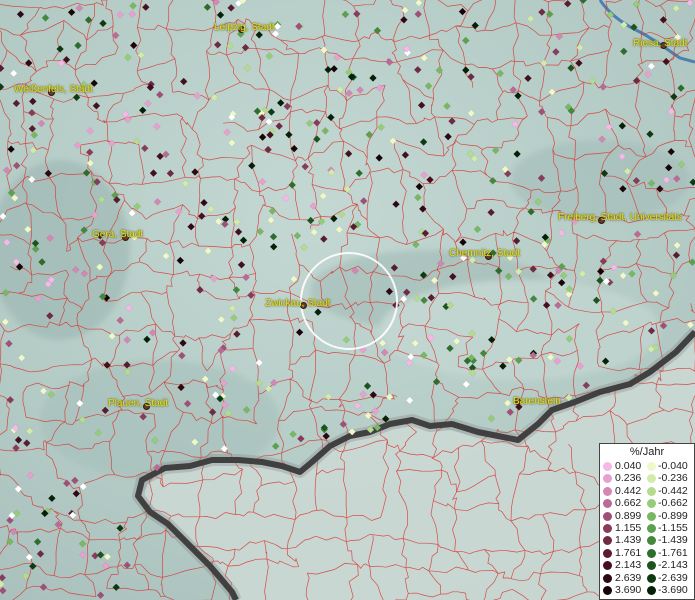 Image resolution: width=695 pixels, height=600 pixels. I want to click on legend-row: 0.236 -0.236, so click(647, 478).